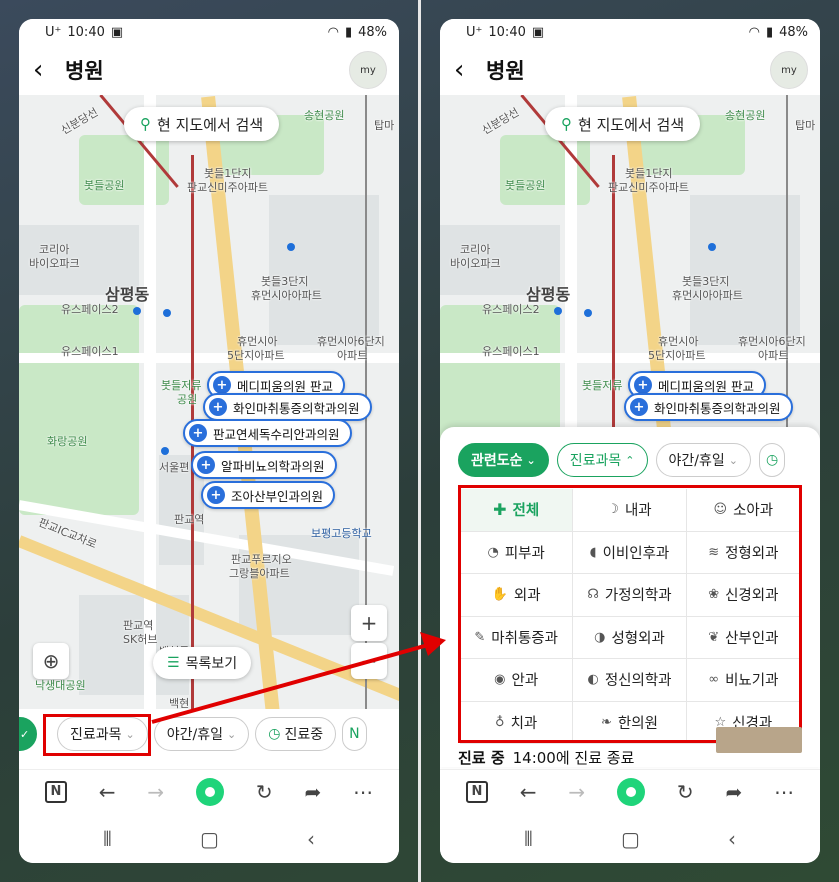 This screenshot has height=882, width=839. Describe the element at coordinates (648, 187) in the screenshot. I see `map-label: 판교신미주아파트` at that location.